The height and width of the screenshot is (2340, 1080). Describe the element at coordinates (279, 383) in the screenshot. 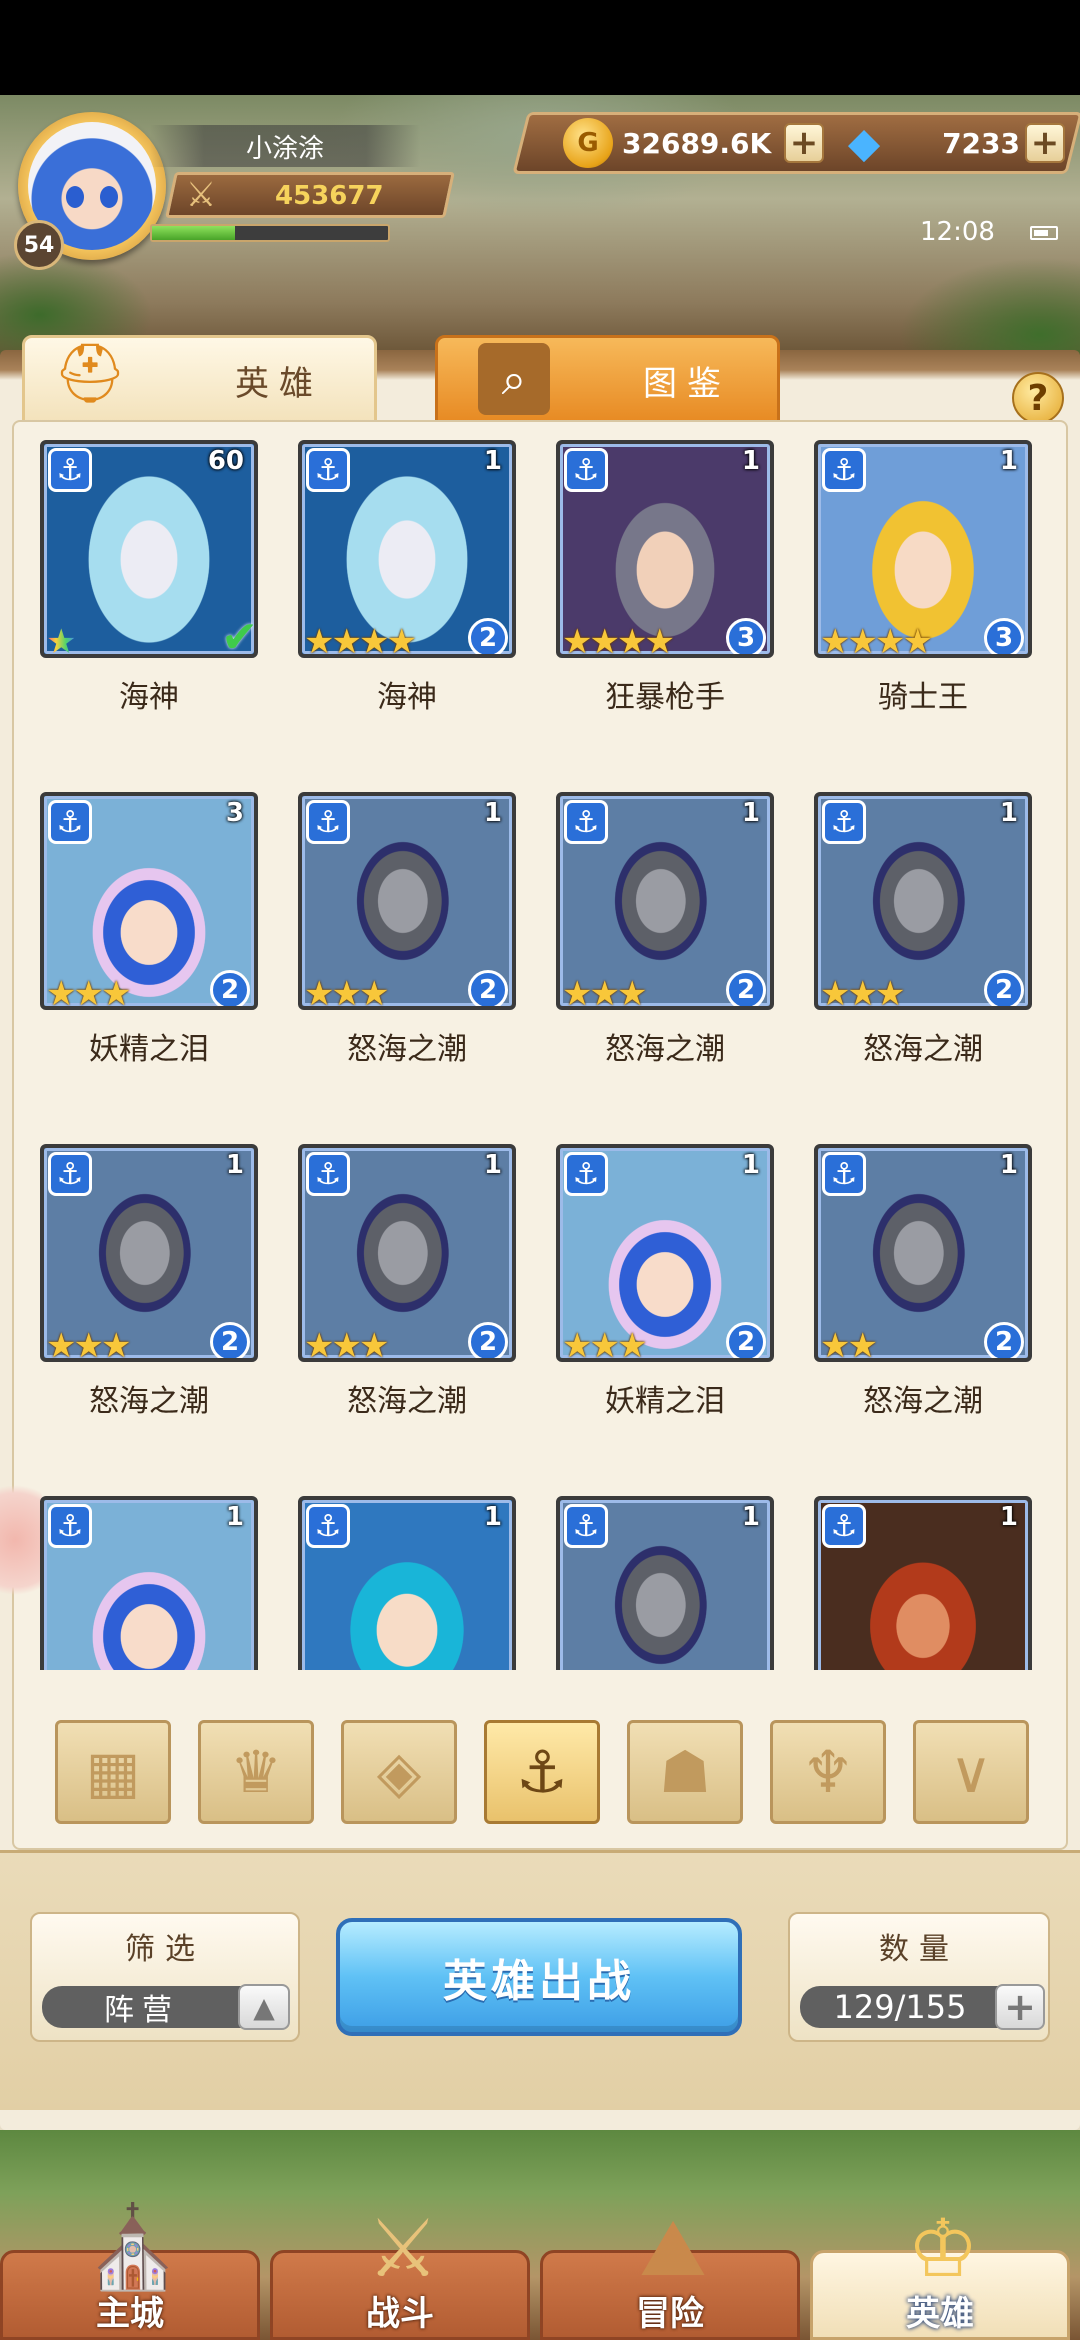

I see `tab-heroes-label: 英雄` at that location.